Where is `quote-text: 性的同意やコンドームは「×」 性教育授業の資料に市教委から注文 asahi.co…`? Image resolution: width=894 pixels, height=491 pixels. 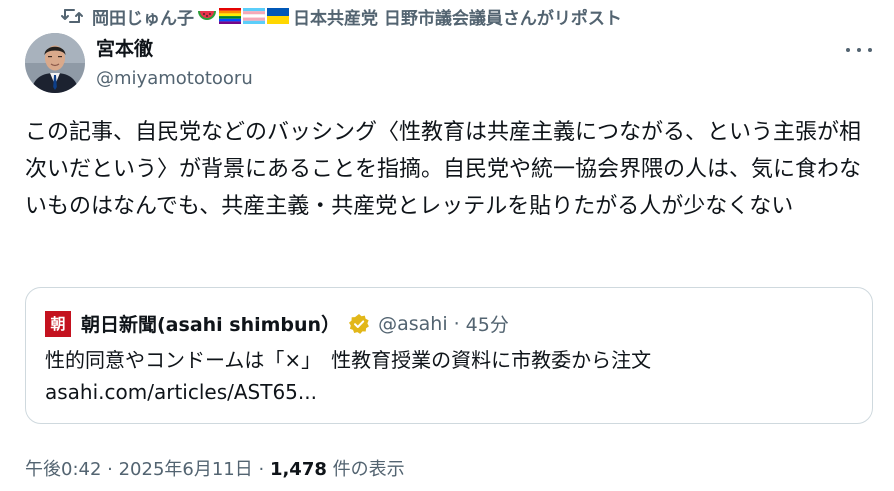
quote-text: 性的同意やコンドームは「×」 性教育授業の資料に市教委から注文 asahi.co… is located at coordinates (351, 376).